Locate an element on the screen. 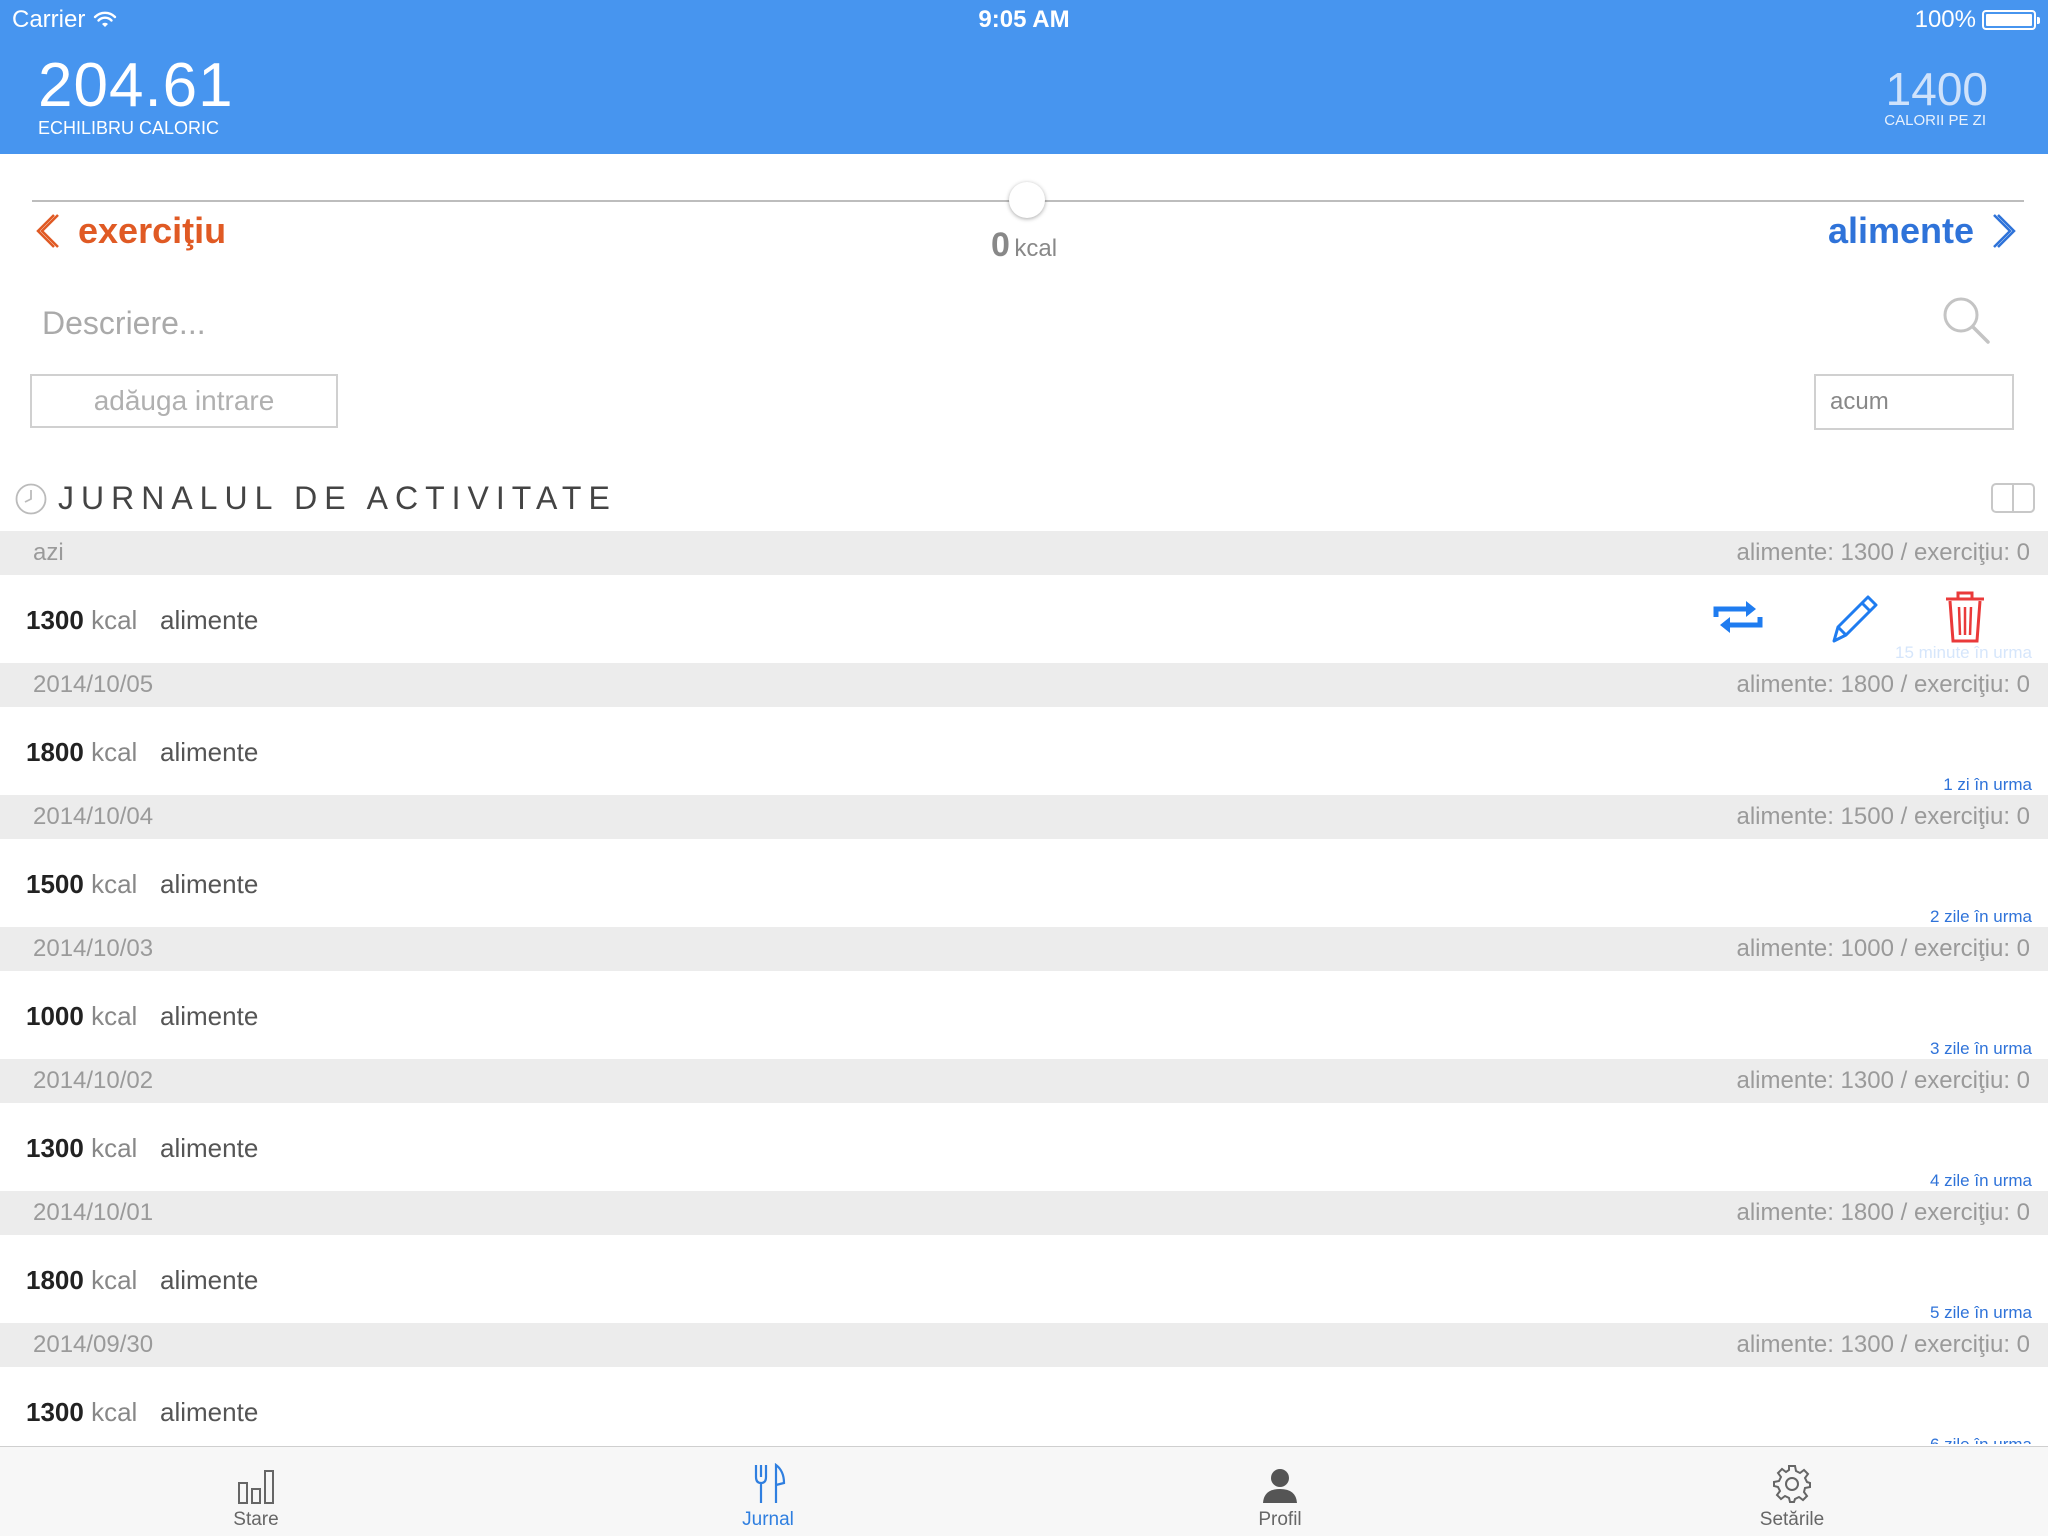  clock-icon is located at coordinates (31, 498).